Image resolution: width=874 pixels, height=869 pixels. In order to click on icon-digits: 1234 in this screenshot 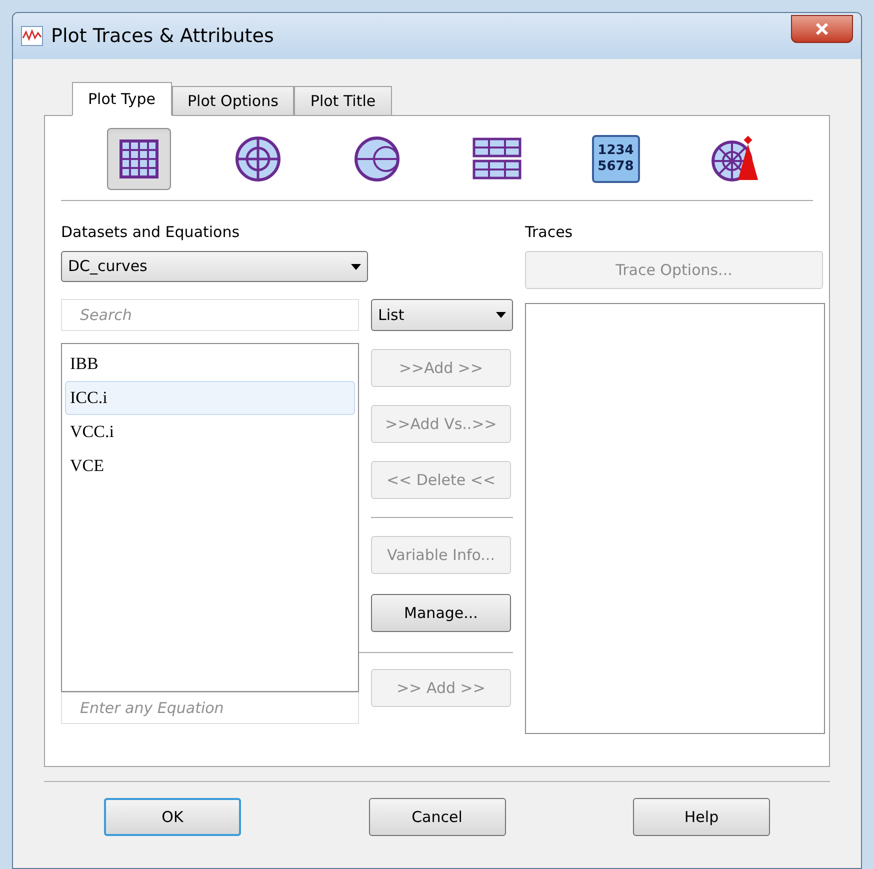, I will do `click(616, 151)`.